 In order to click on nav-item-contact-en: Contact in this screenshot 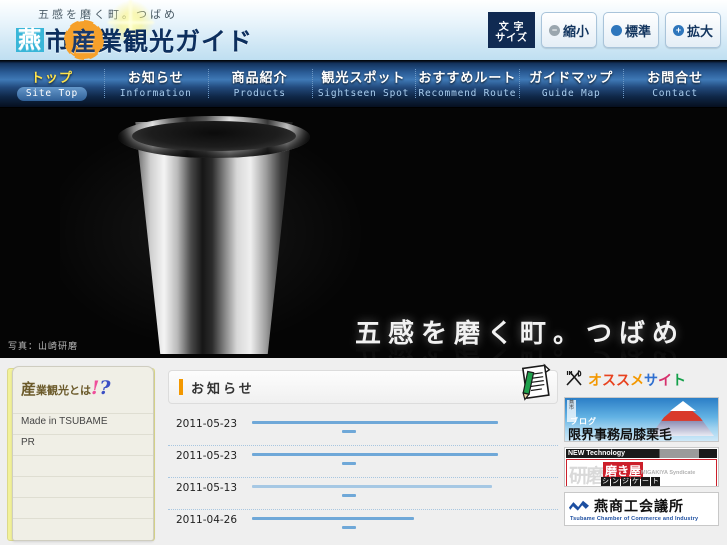, I will do `click(675, 93)`.